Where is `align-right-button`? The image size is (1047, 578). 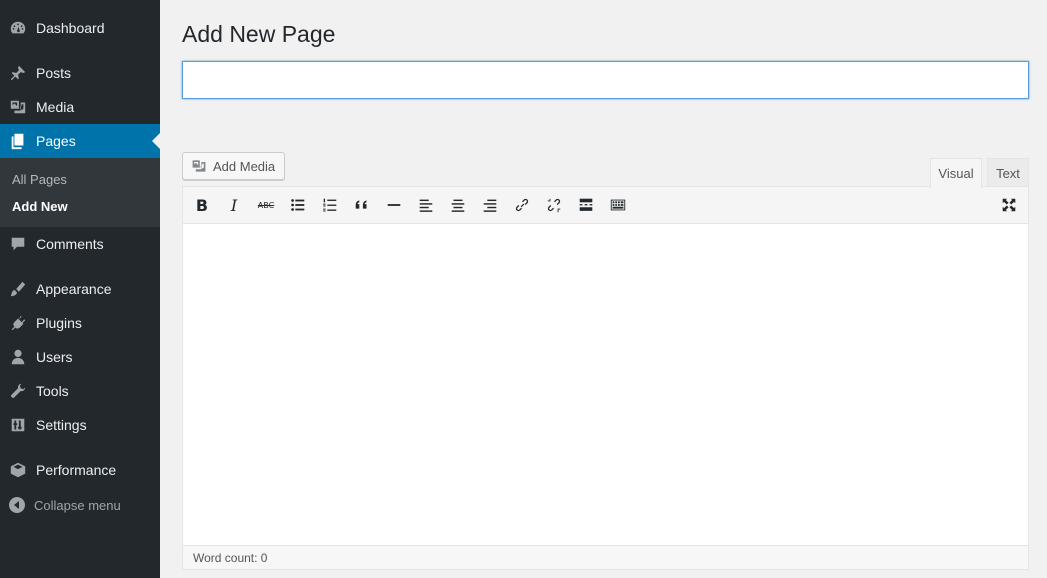
align-right-button is located at coordinates (490, 205).